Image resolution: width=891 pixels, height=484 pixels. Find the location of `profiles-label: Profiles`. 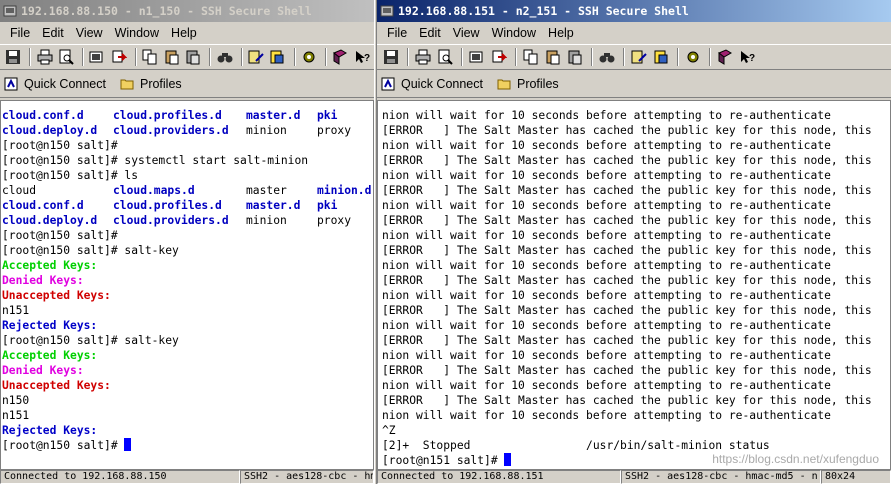

profiles-label: Profiles is located at coordinates (160, 83).